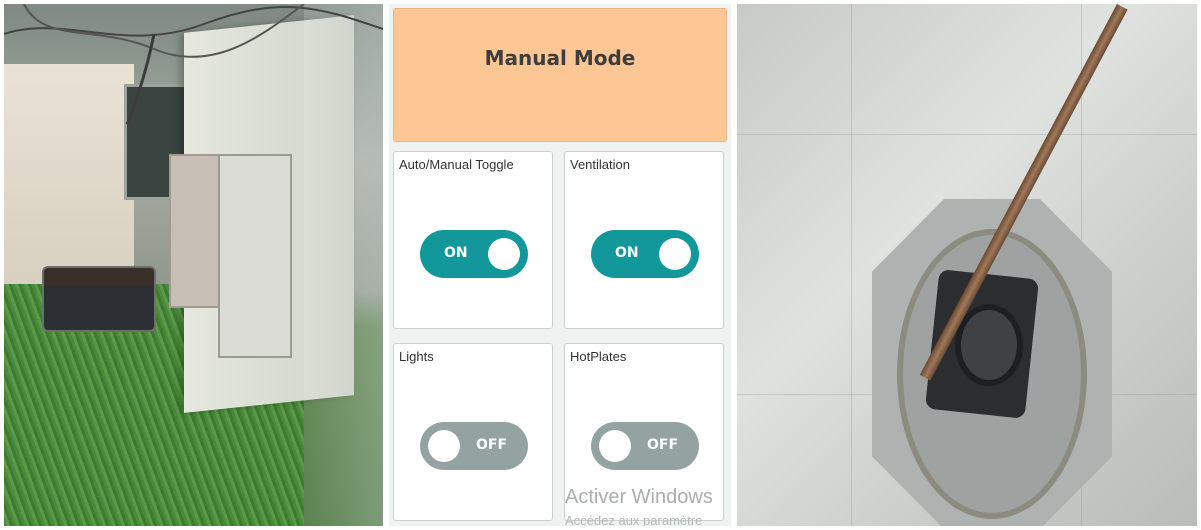 This screenshot has height=530, width=1201. Describe the element at coordinates (99, 299) in the screenshot. I see `plant-container` at that location.